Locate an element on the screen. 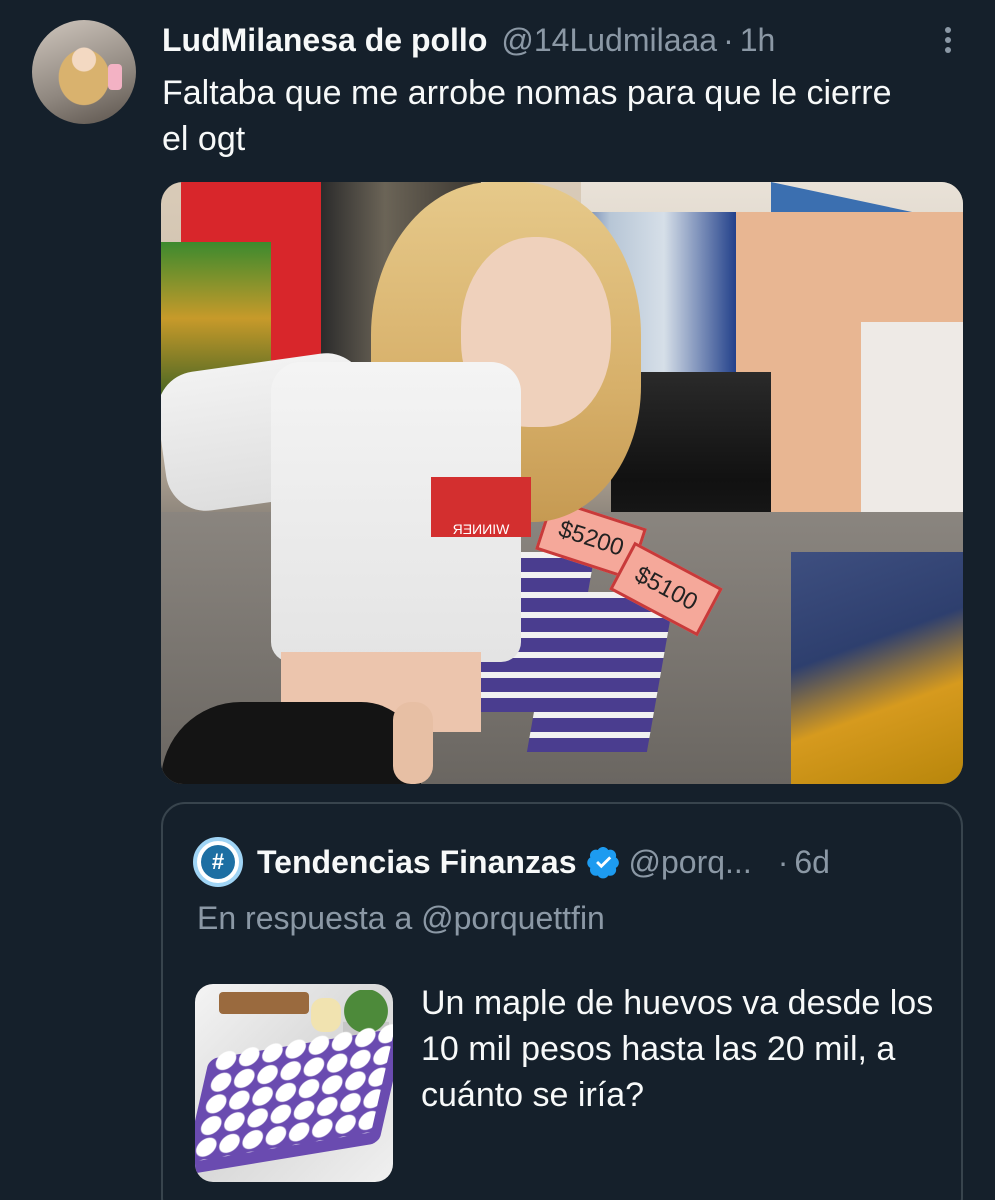 The height and width of the screenshot is (1200, 995). honey-jar is located at coordinates (326, 1015).